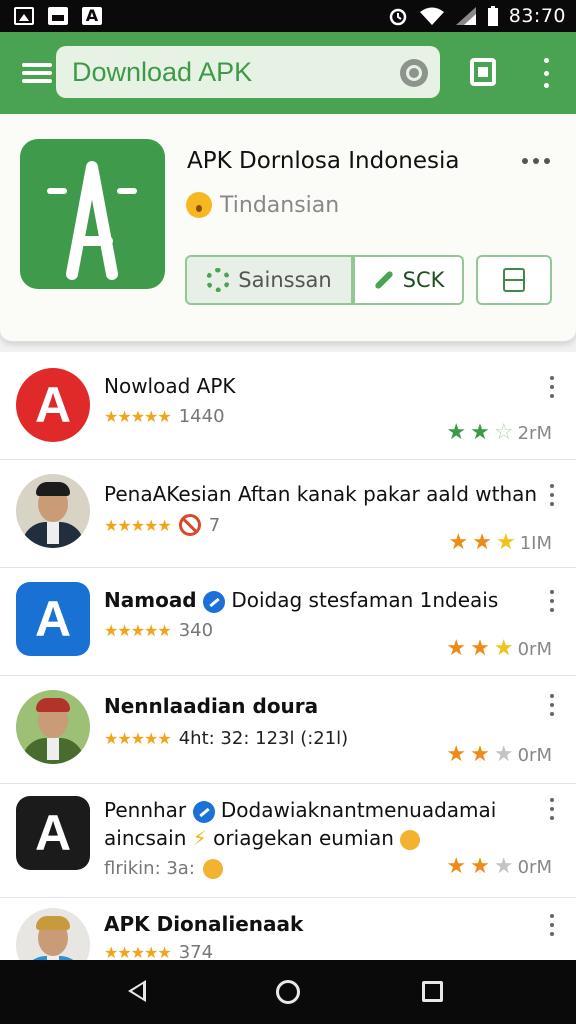 This screenshot has width=576, height=1024. I want to click on app-title-text: Pennhar, so click(145, 810).